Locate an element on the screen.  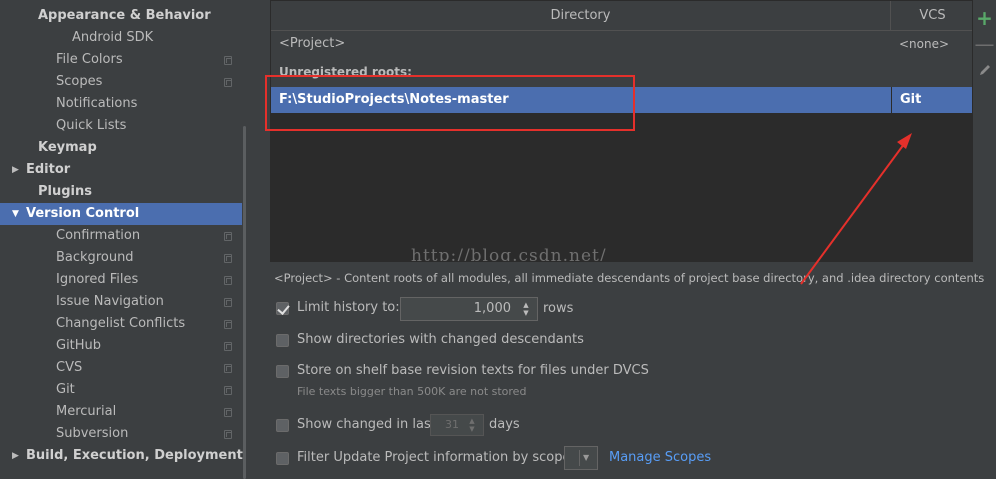
sidebar-item-label: Appearance & Behavior is located at coordinates (124, 15).